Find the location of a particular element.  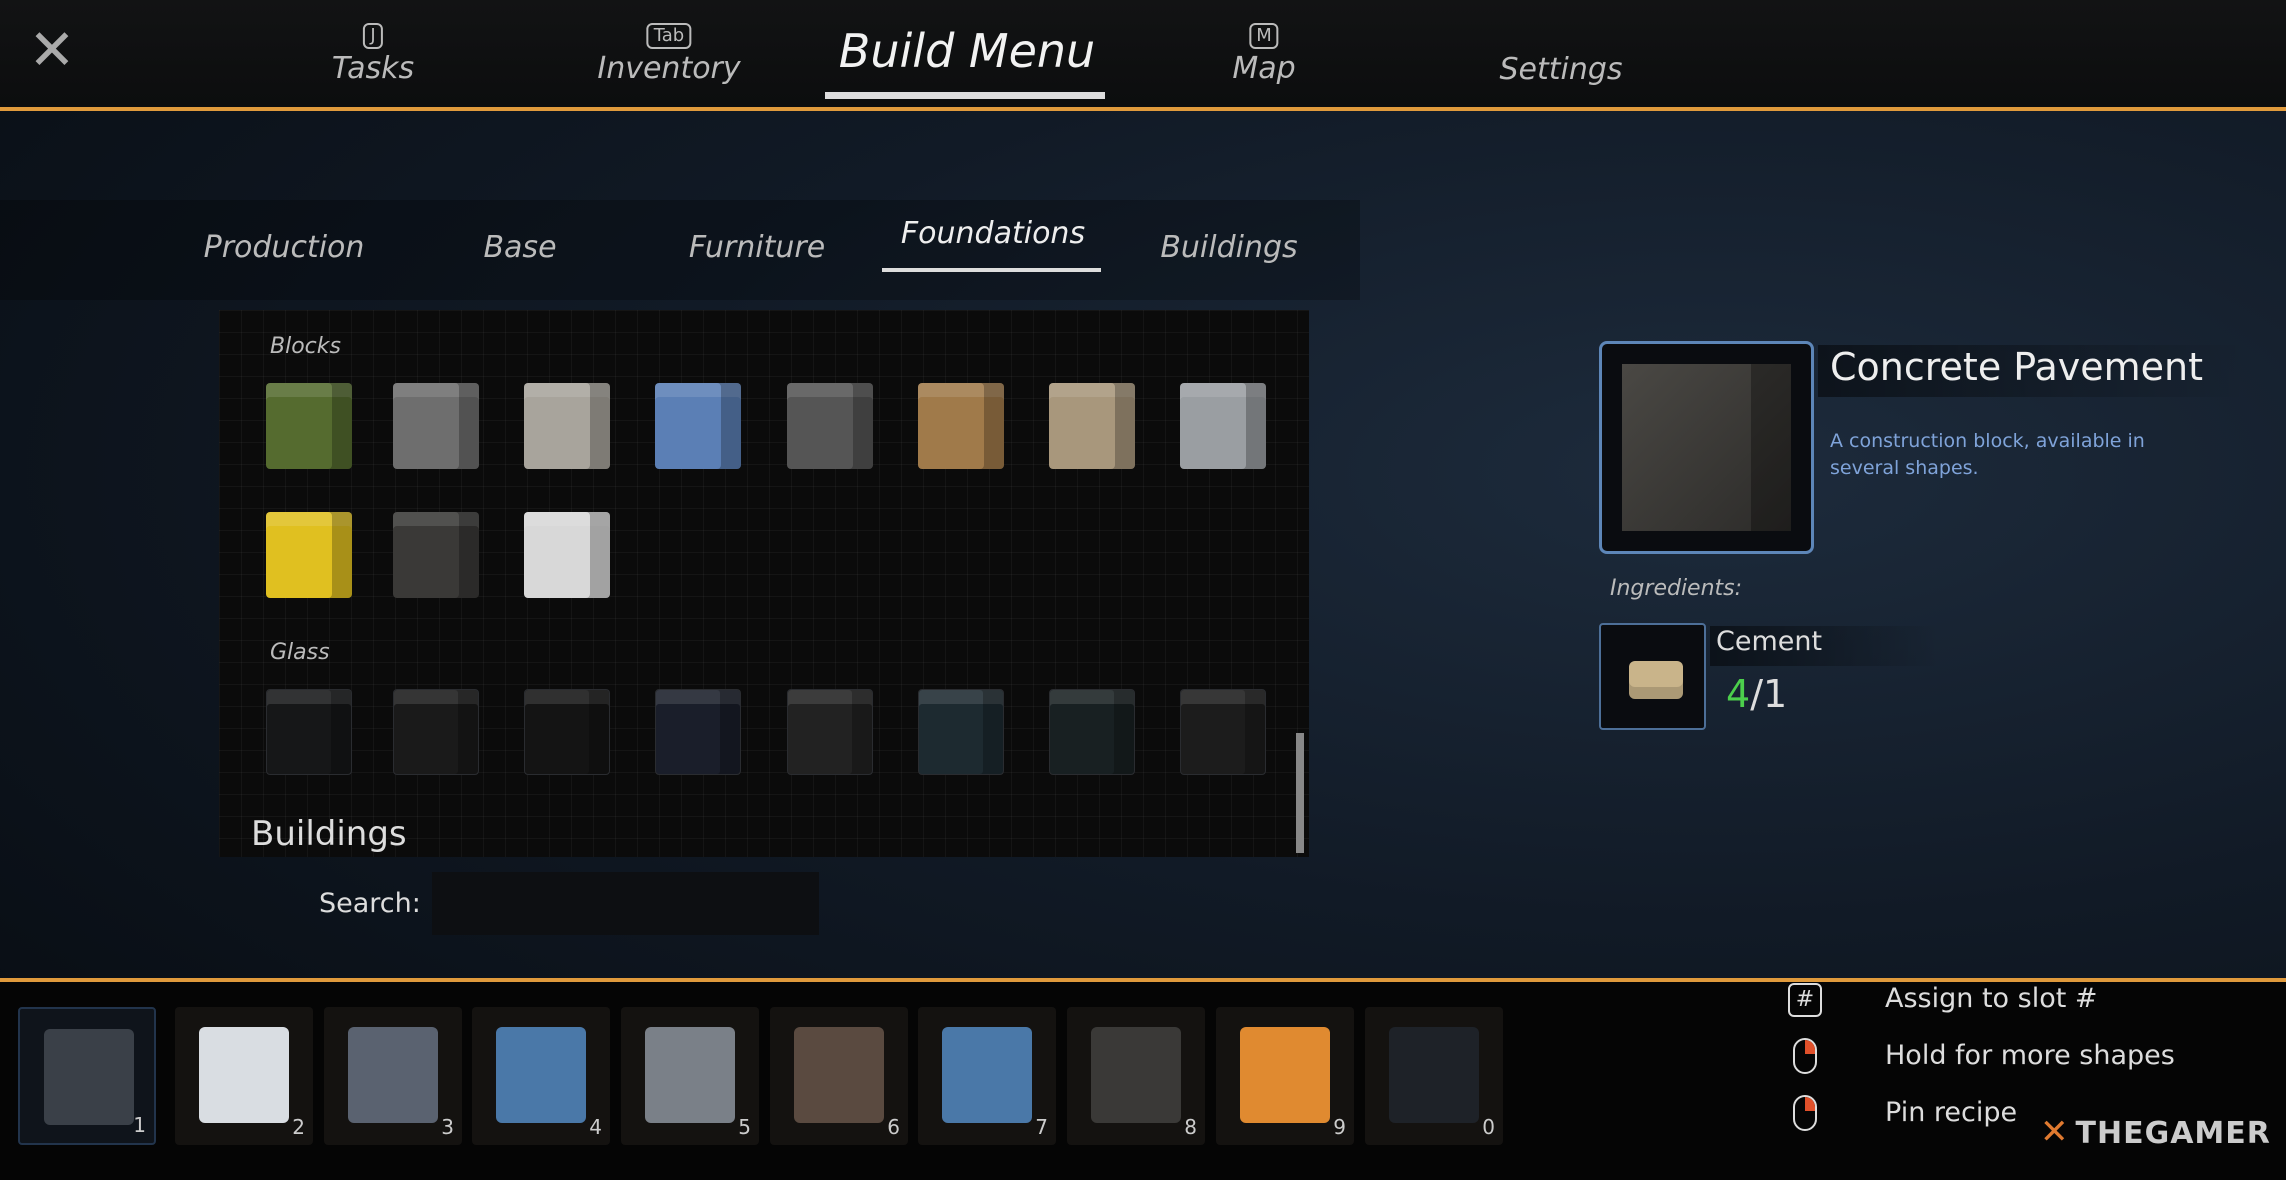

key-hint: M is located at coordinates (1264, 36).